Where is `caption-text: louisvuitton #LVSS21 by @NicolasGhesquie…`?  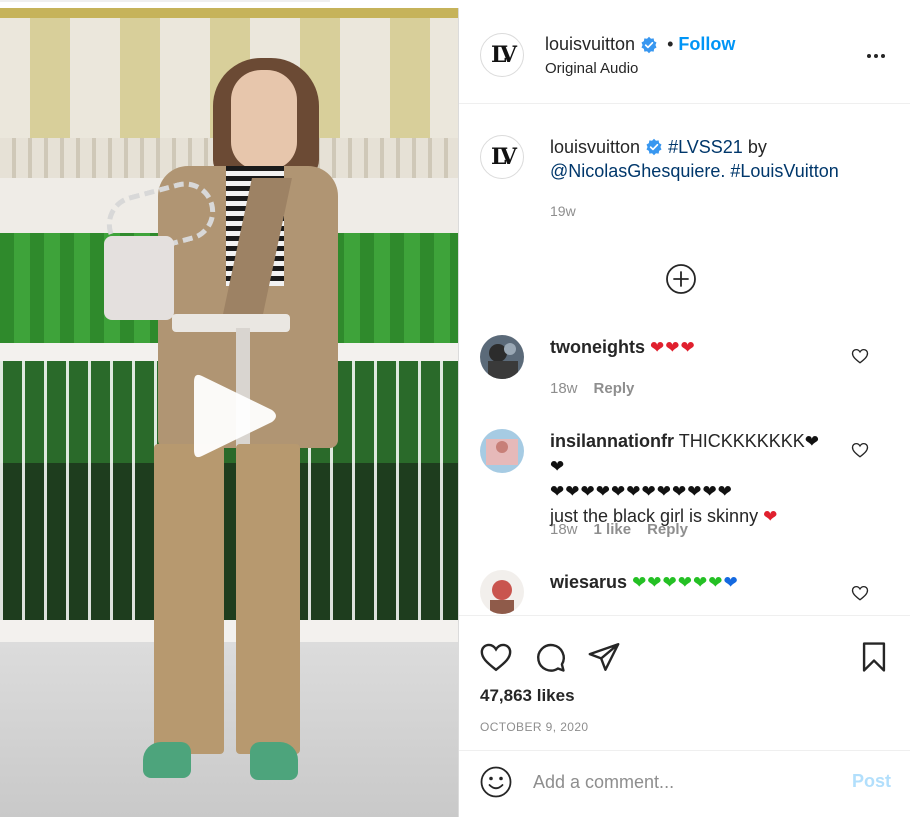
caption-text: louisvuitton #LVSS21 by @NicolasGhesquie… is located at coordinates (710, 159).